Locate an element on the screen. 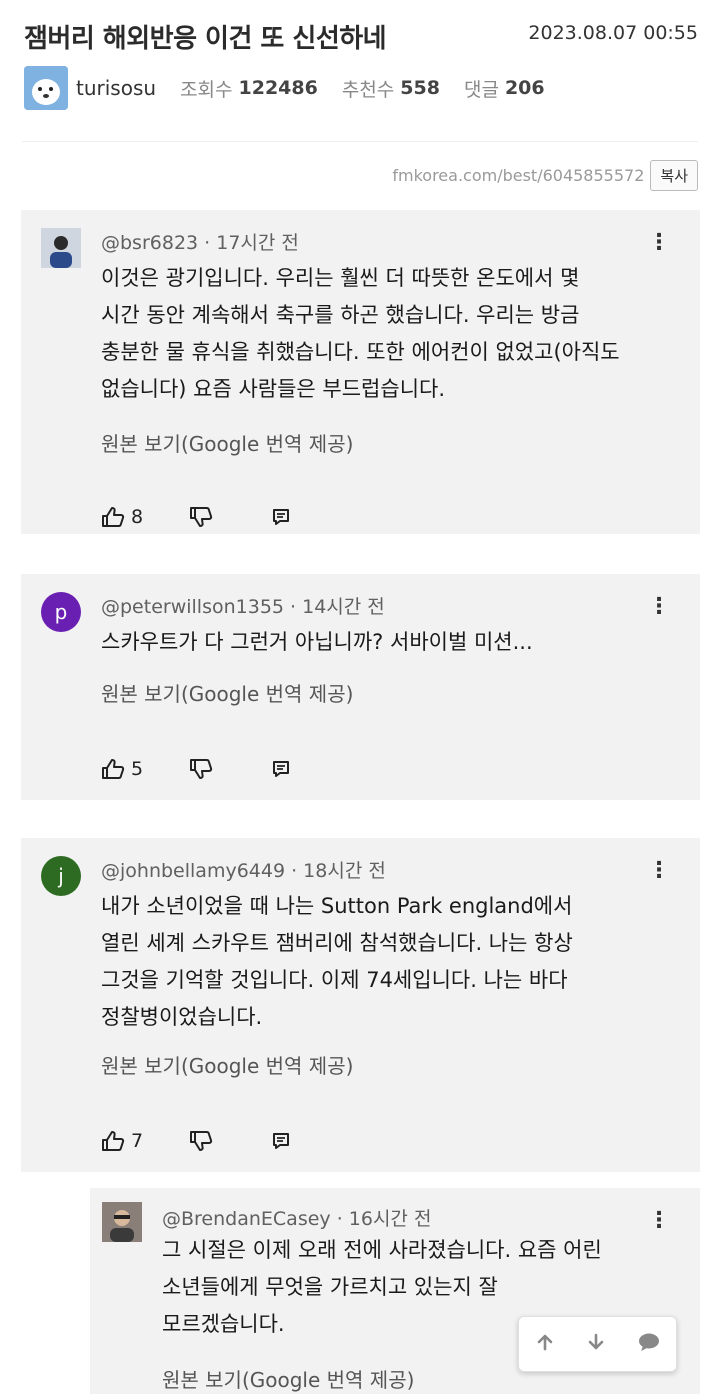 The width and height of the screenshot is (720, 1394). comment-line: 정찰병이었습니다. is located at coordinates (182, 1017).